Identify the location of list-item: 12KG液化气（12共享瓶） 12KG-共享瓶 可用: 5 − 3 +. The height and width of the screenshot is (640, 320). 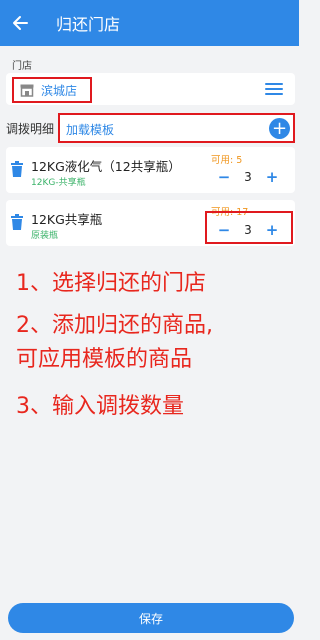
(150, 170).